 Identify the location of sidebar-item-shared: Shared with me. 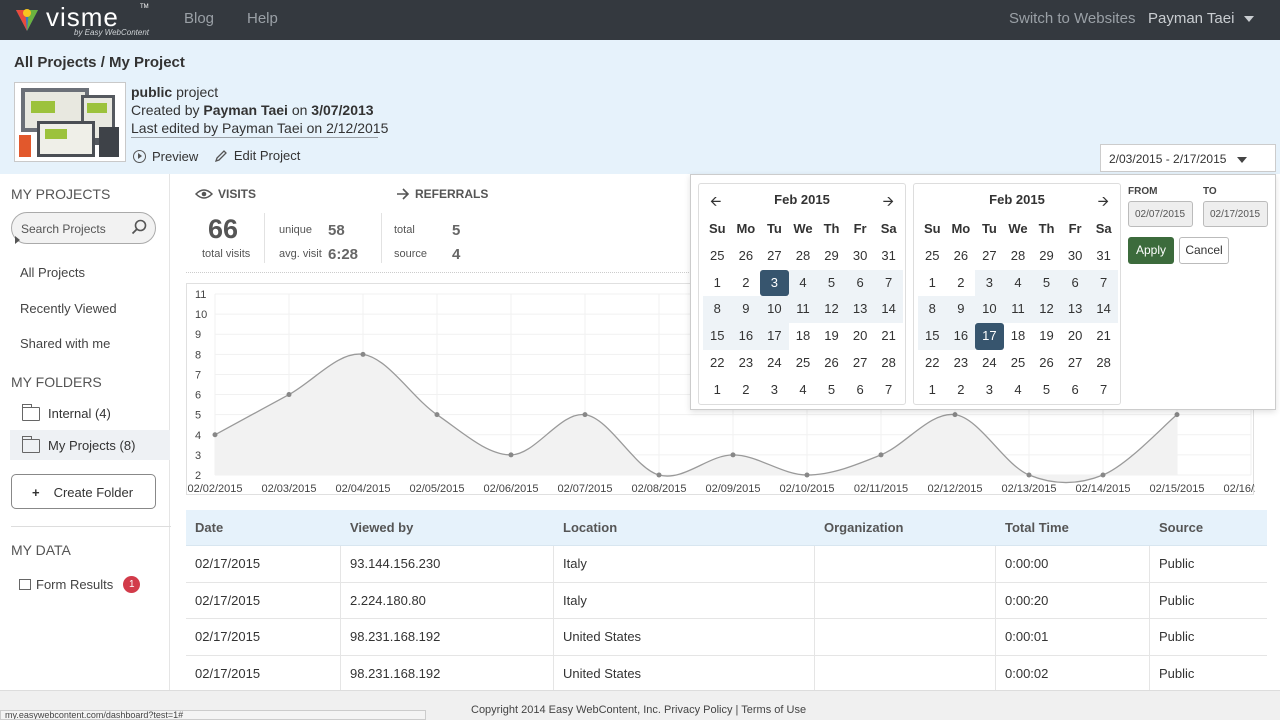
(65, 343).